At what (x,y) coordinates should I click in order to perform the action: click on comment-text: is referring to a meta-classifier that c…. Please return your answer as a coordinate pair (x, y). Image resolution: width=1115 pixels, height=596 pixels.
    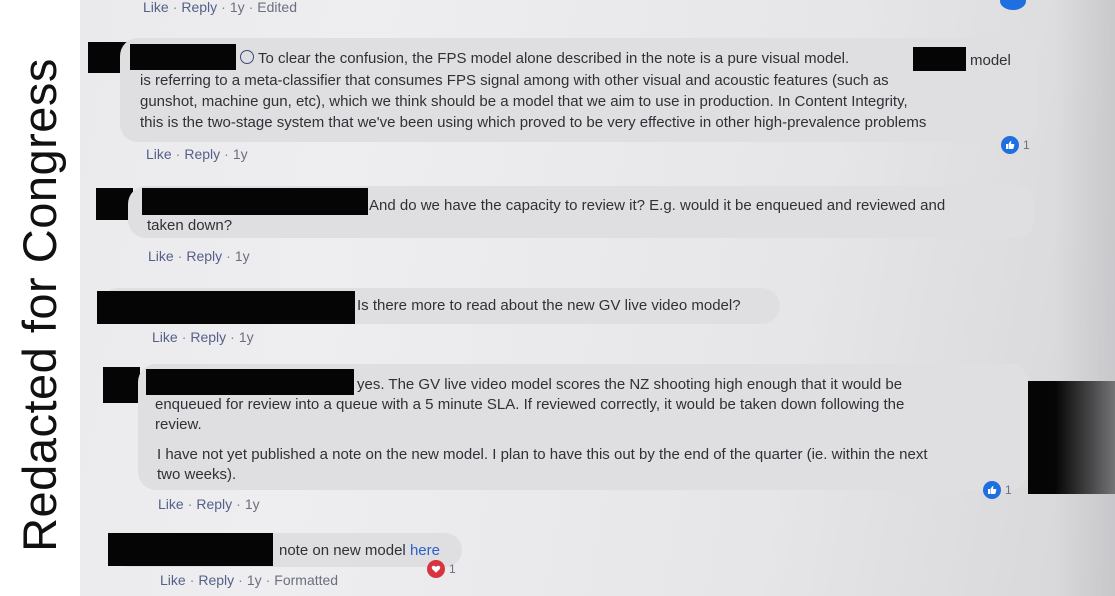
    Looking at the image, I should click on (514, 80).